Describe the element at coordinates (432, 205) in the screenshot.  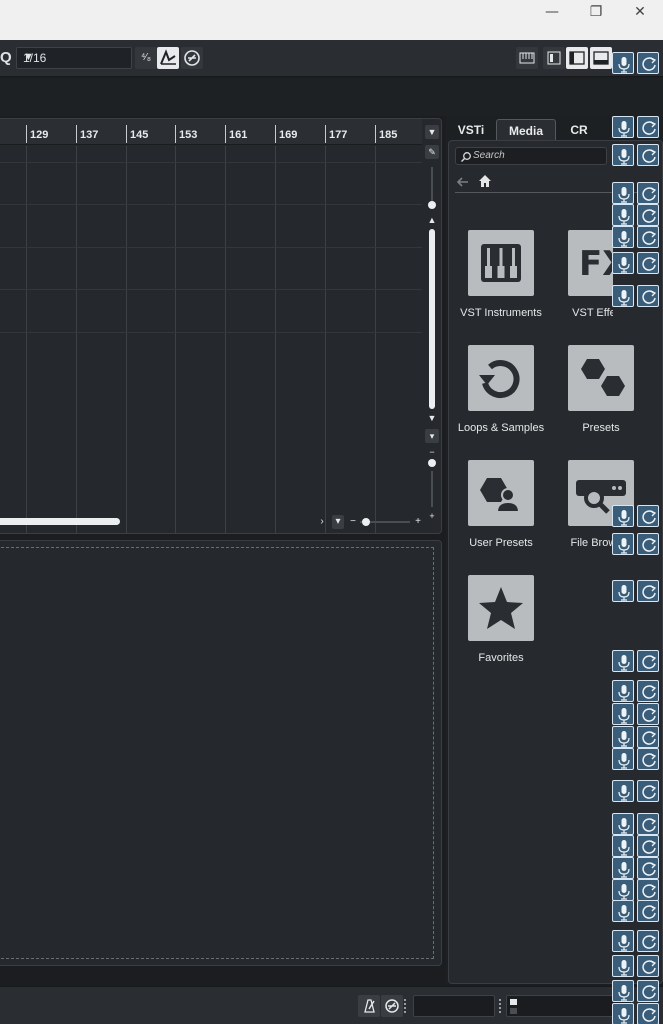
I see `height-zoom-knob` at that location.